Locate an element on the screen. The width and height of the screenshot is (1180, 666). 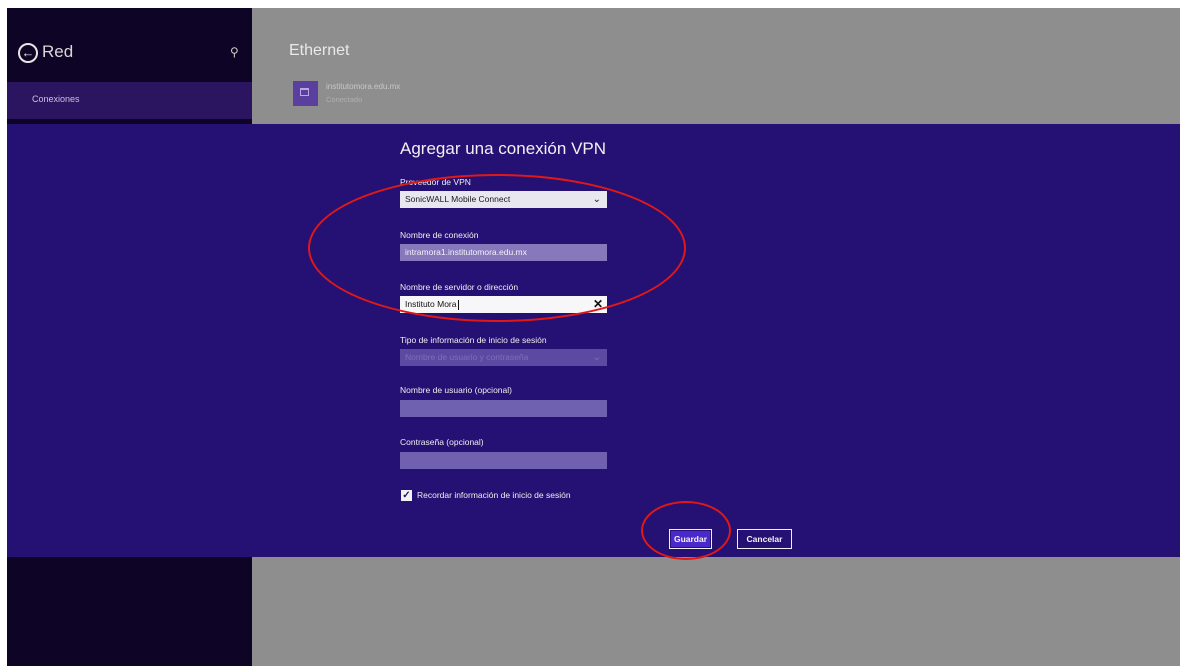
chevron-down-icon: ⌄ is located at coordinates (596, 357).